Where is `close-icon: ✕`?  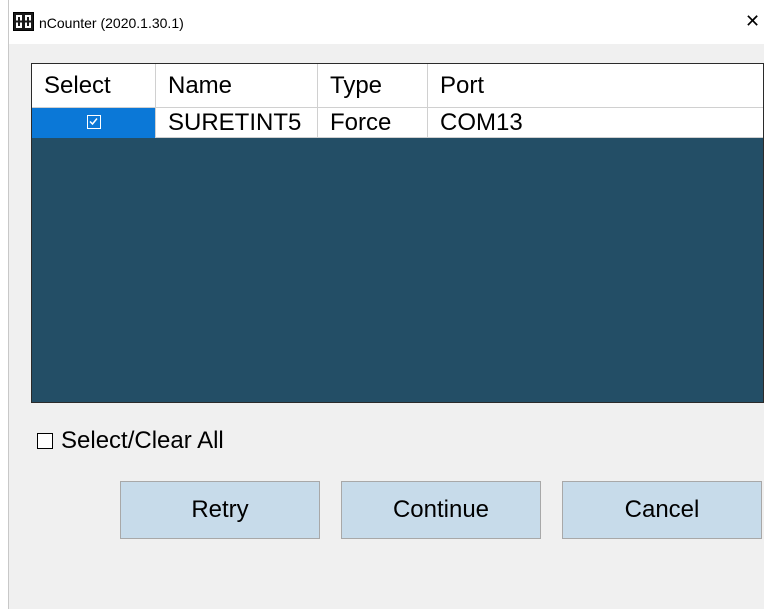 close-icon: ✕ is located at coordinates (754, 21).